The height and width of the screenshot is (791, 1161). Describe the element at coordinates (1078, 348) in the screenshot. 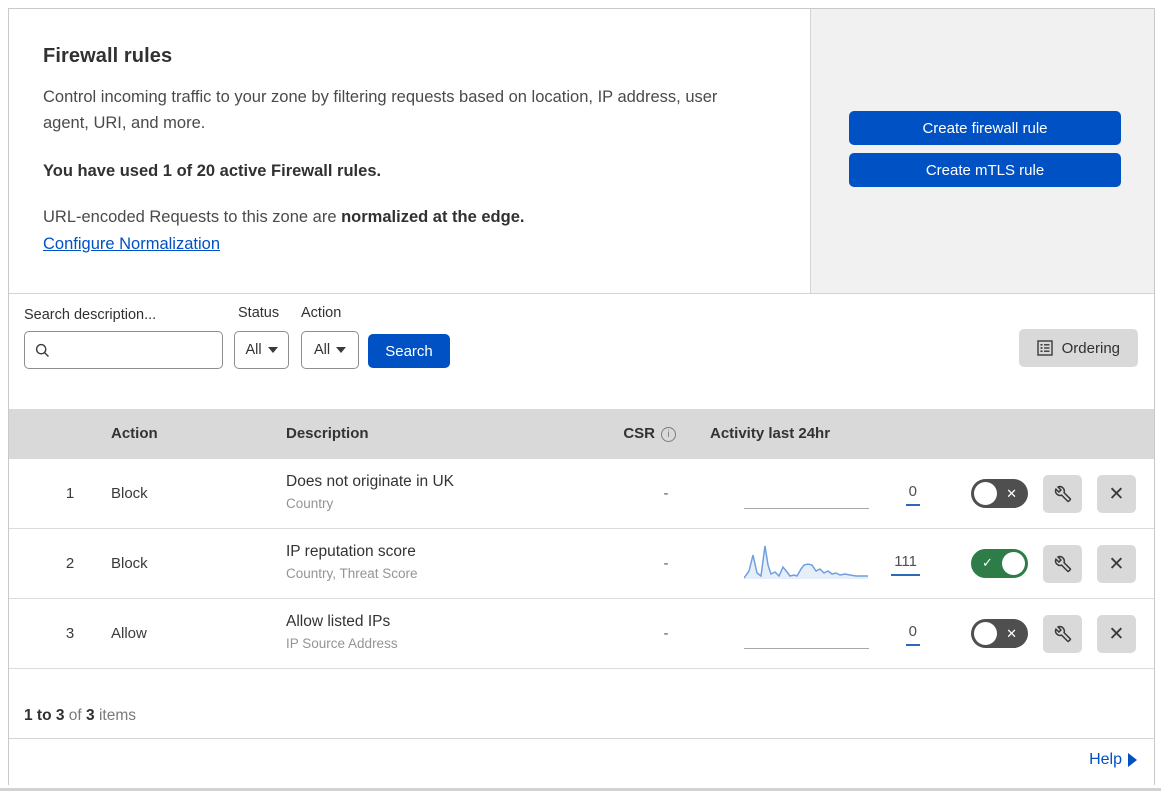

I see `ordering-button: Ordering` at that location.